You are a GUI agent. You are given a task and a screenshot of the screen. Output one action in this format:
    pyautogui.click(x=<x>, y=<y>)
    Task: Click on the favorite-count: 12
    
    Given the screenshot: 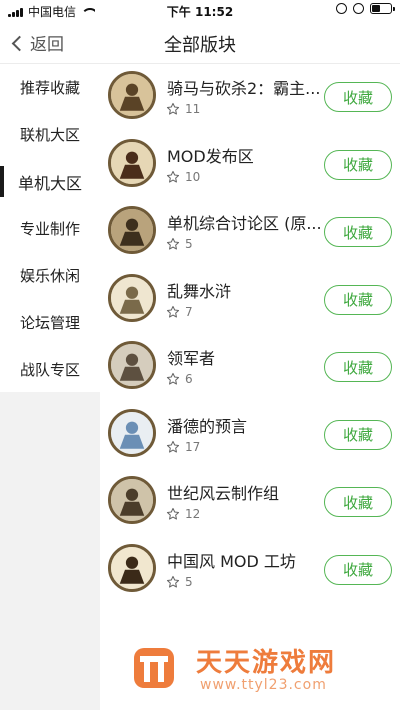 What is the action you would take?
    pyautogui.click(x=183, y=514)
    